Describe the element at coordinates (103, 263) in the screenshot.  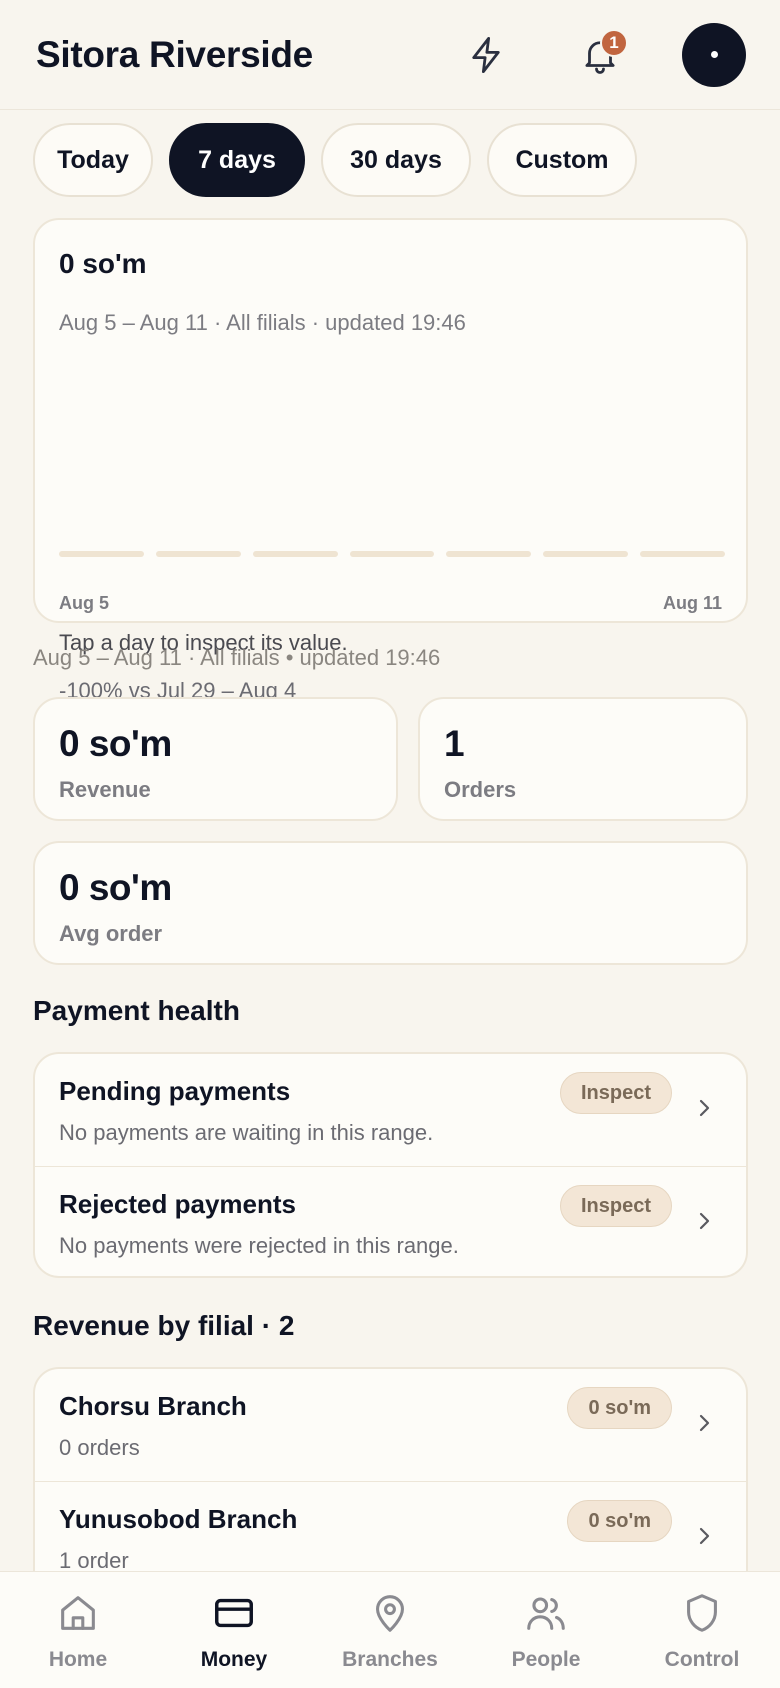
I see `chart-total: 0 so'm` at that location.